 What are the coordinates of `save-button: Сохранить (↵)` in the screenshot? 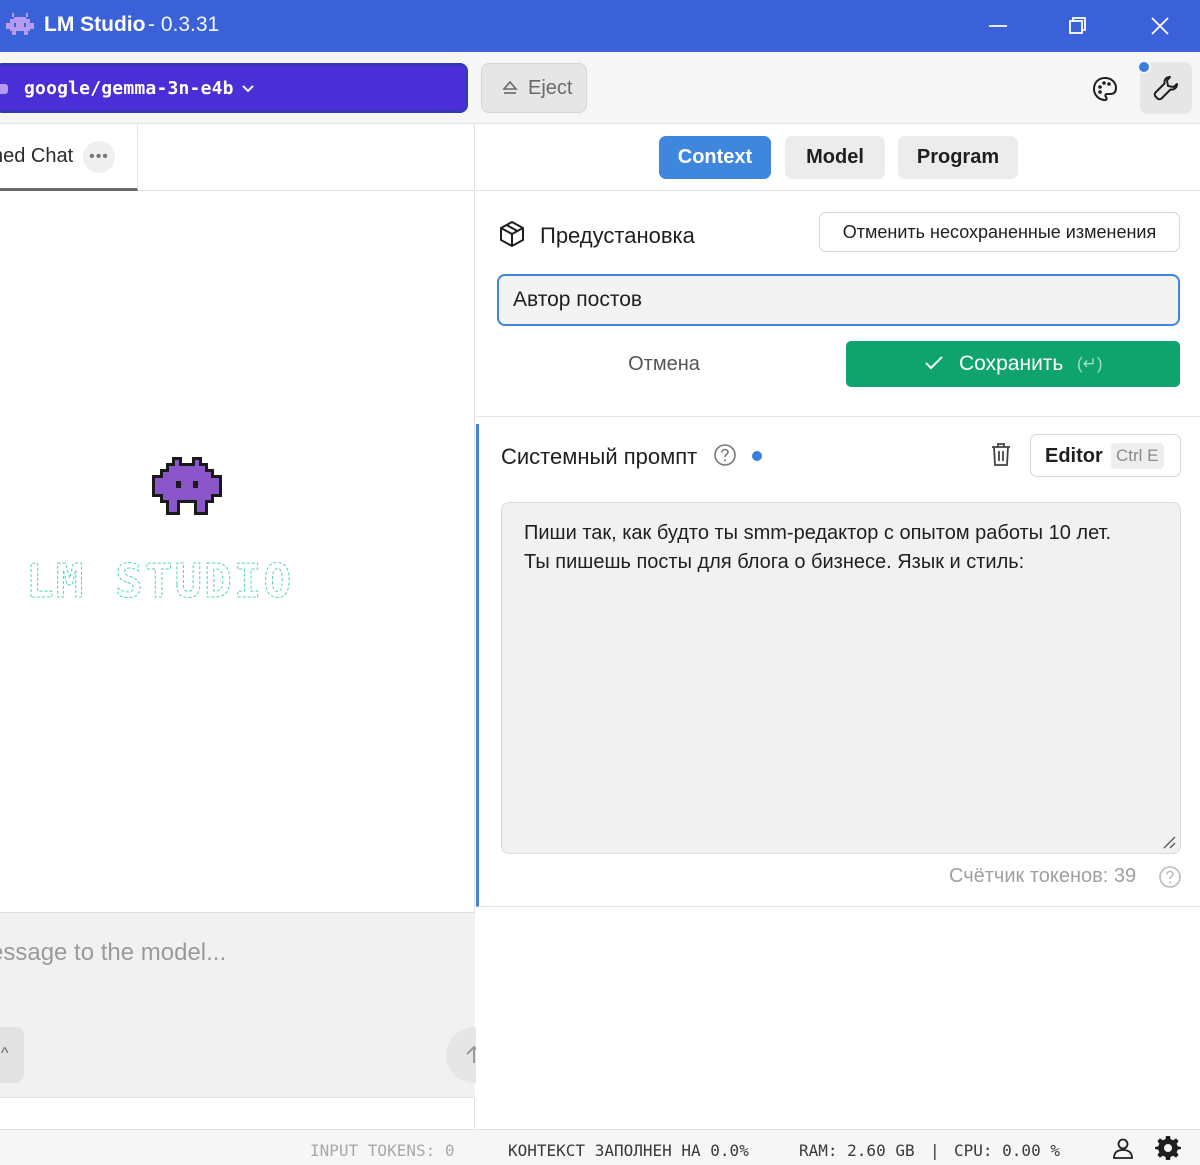 It's located at (1013, 364).